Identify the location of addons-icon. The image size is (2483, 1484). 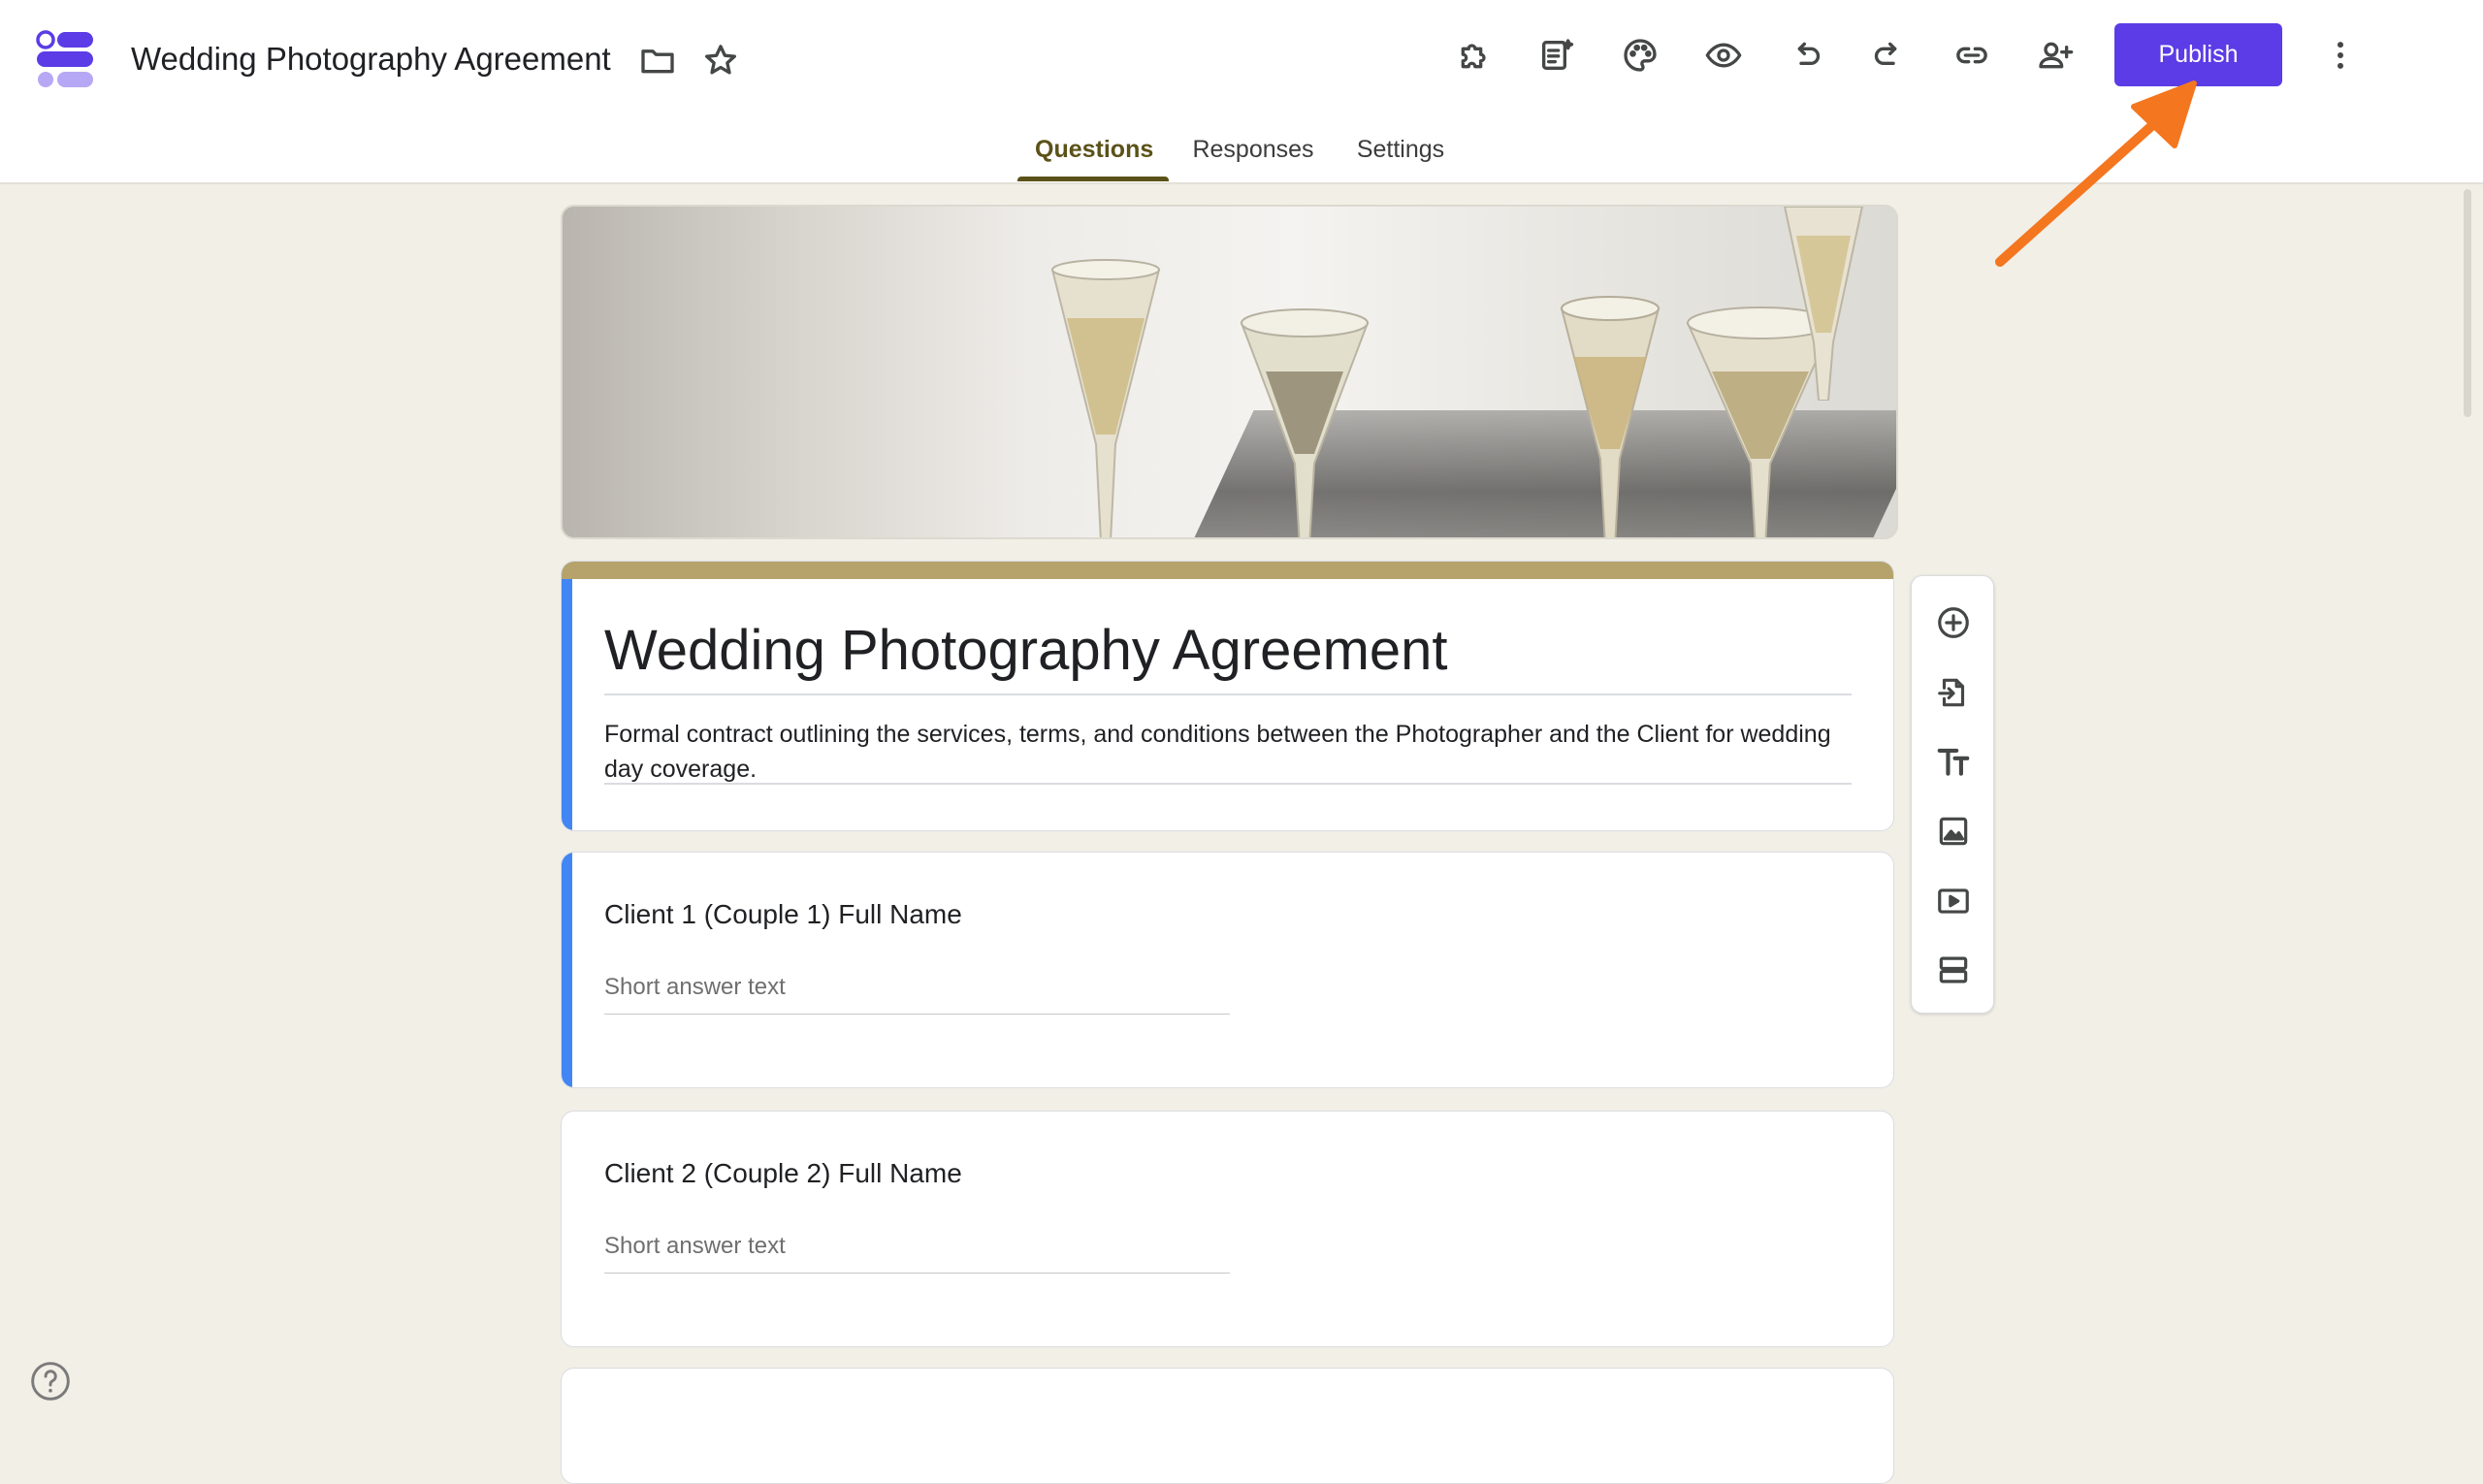
(1474, 55).